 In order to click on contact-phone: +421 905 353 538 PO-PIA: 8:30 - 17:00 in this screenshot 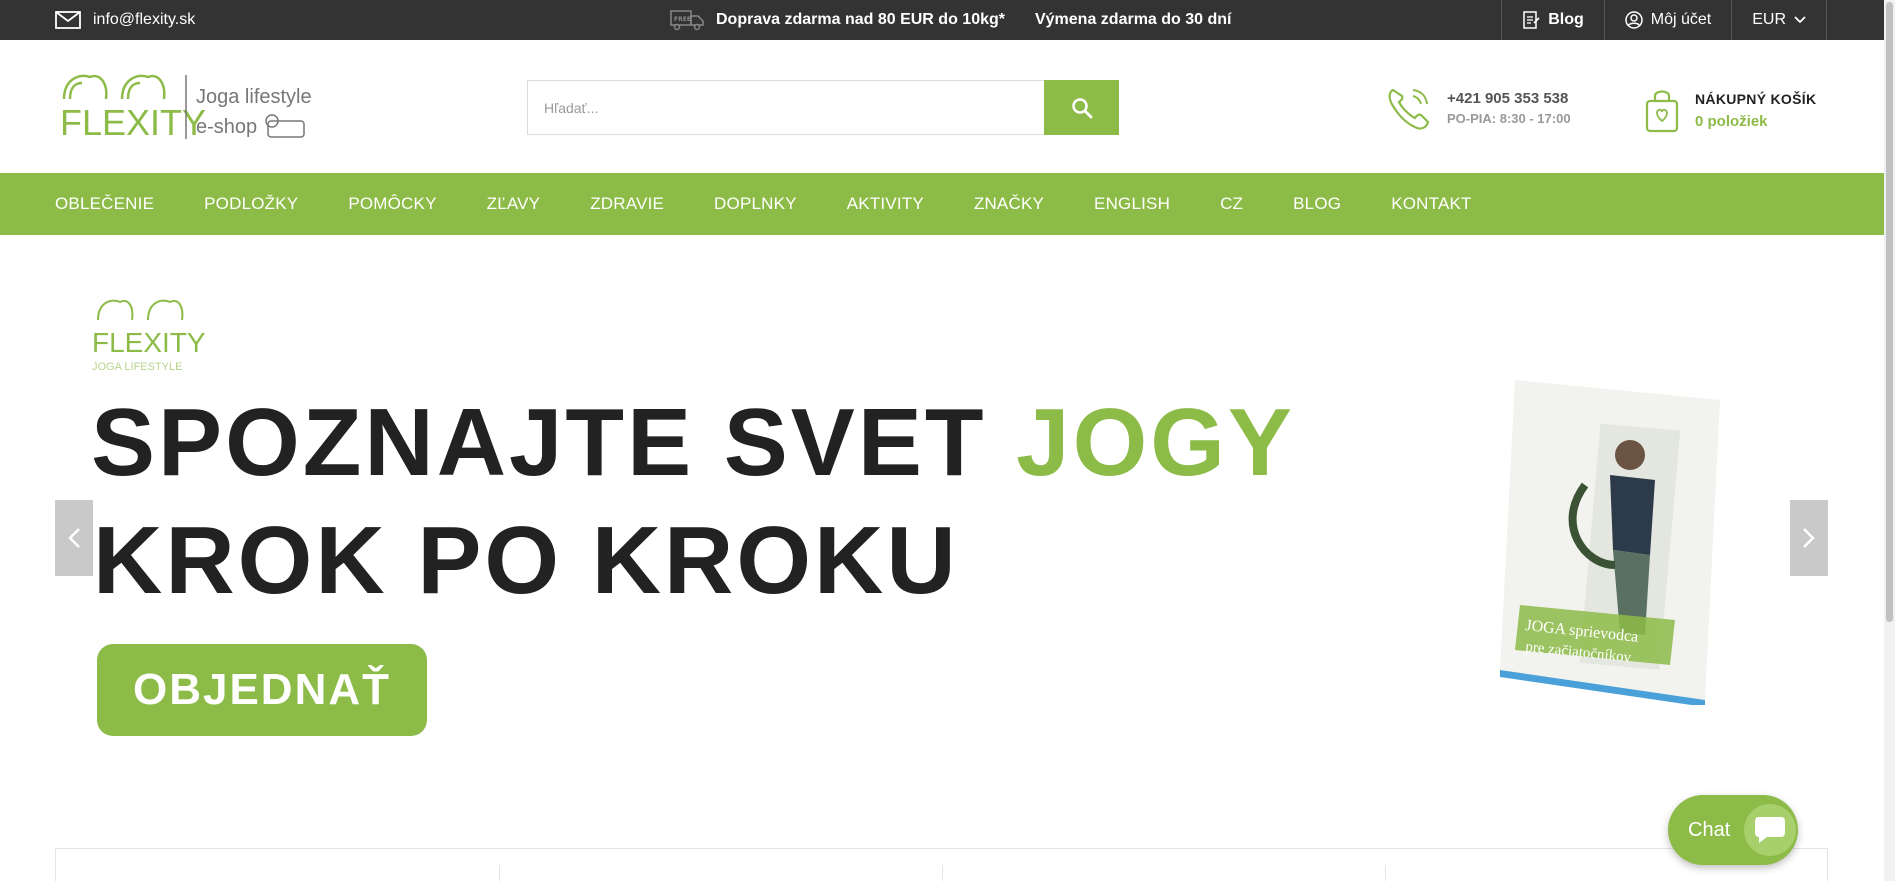, I will do `click(1478, 107)`.